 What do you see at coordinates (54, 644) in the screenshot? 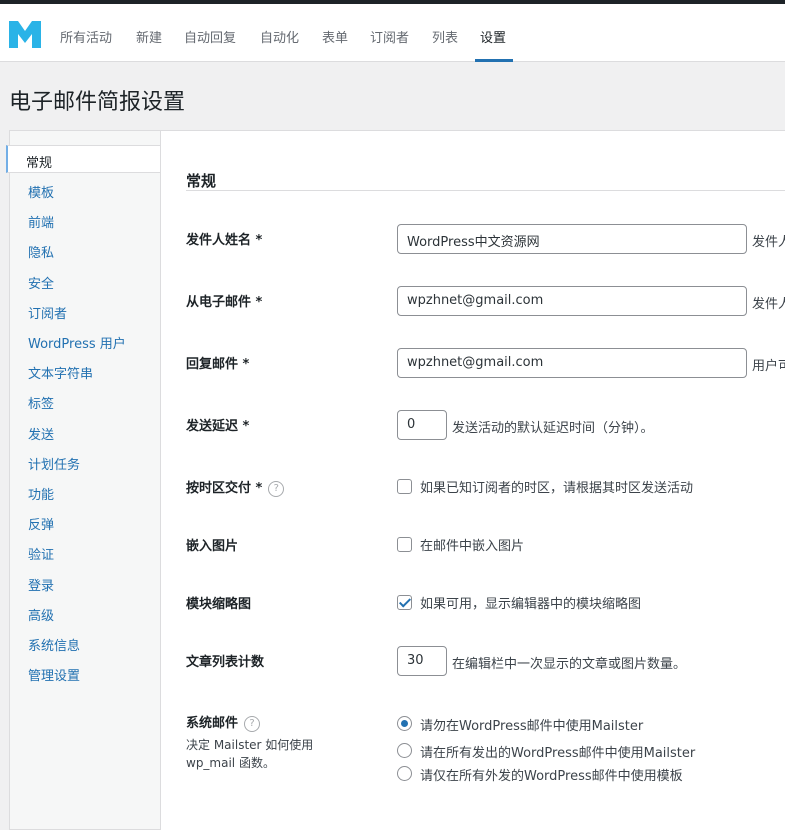
I see `sidebar-item-system-info: 系统信息` at bounding box center [54, 644].